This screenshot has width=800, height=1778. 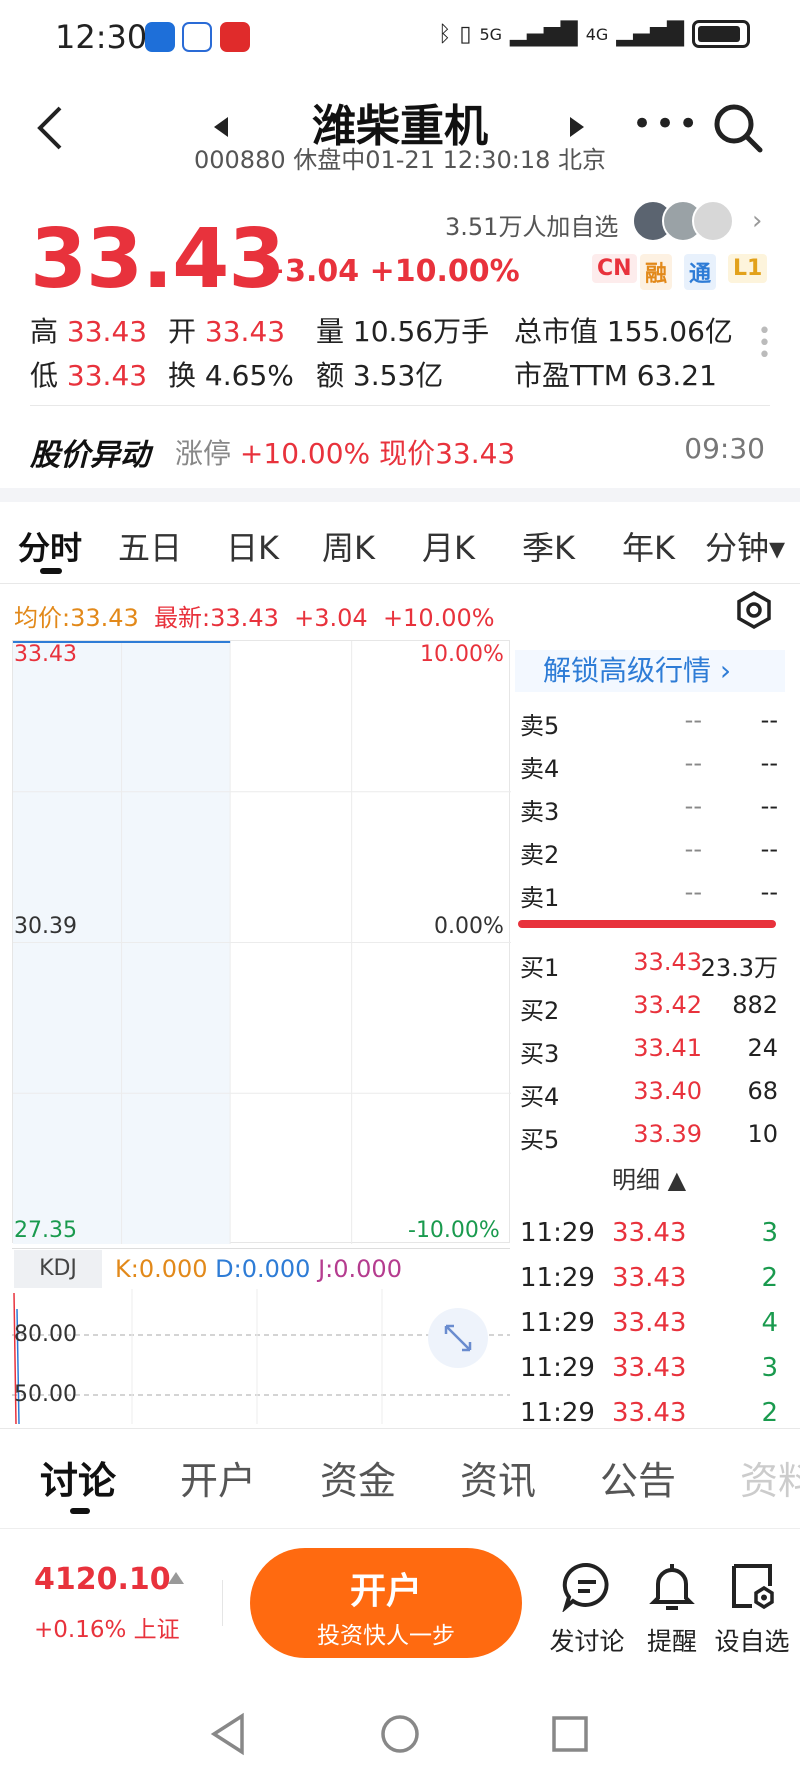 What do you see at coordinates (666, 124) in the screenshot?
I see `more-options-icon: •••` at bounding box center [666, 124].